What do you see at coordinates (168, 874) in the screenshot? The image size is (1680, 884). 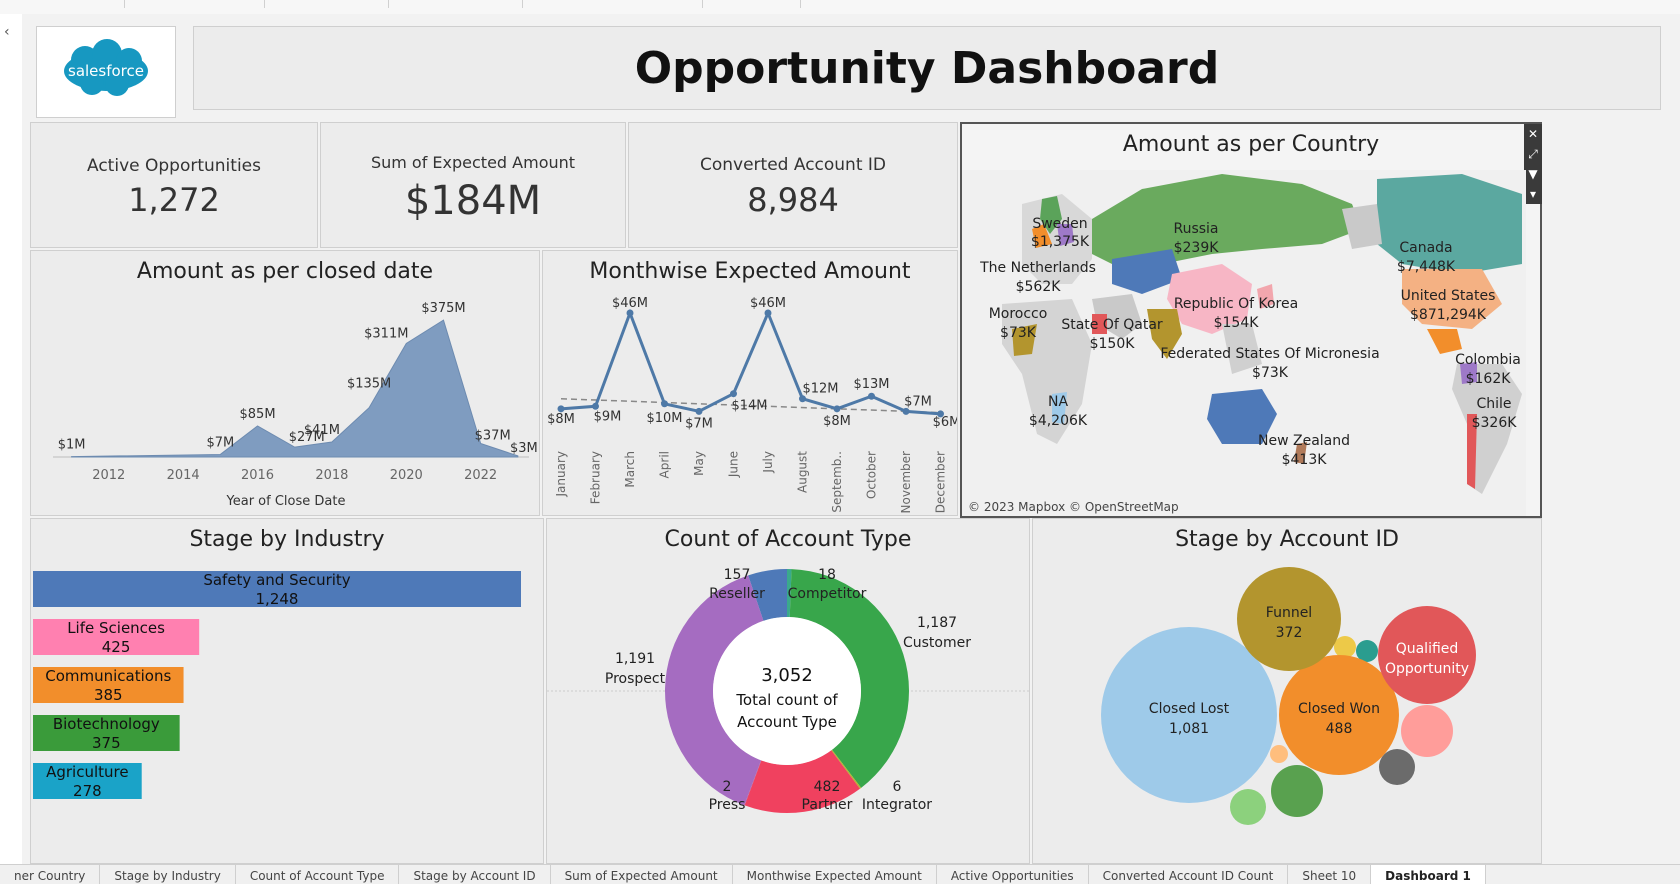 I see `sheet-tab: Stage by Industry` at bounding box center [168, 874].